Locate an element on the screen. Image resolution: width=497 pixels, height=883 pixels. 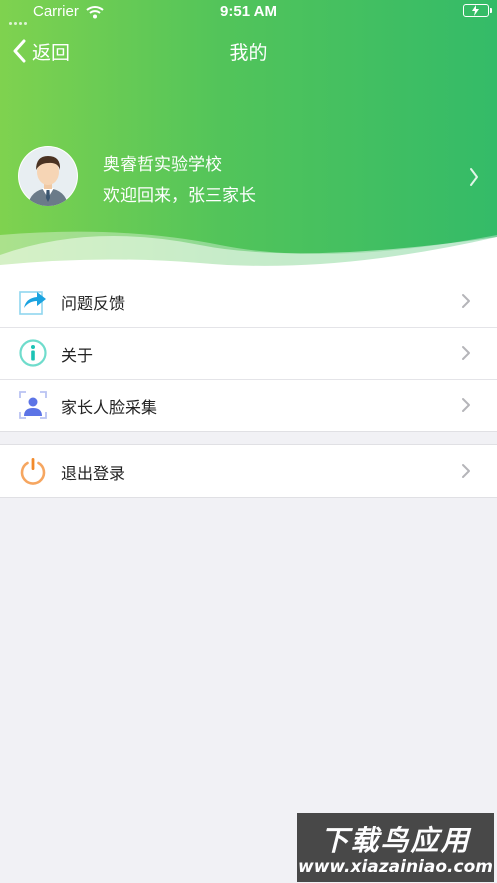
status-bar: Carrier 9:51 AM is located at coordinates (248, 12).